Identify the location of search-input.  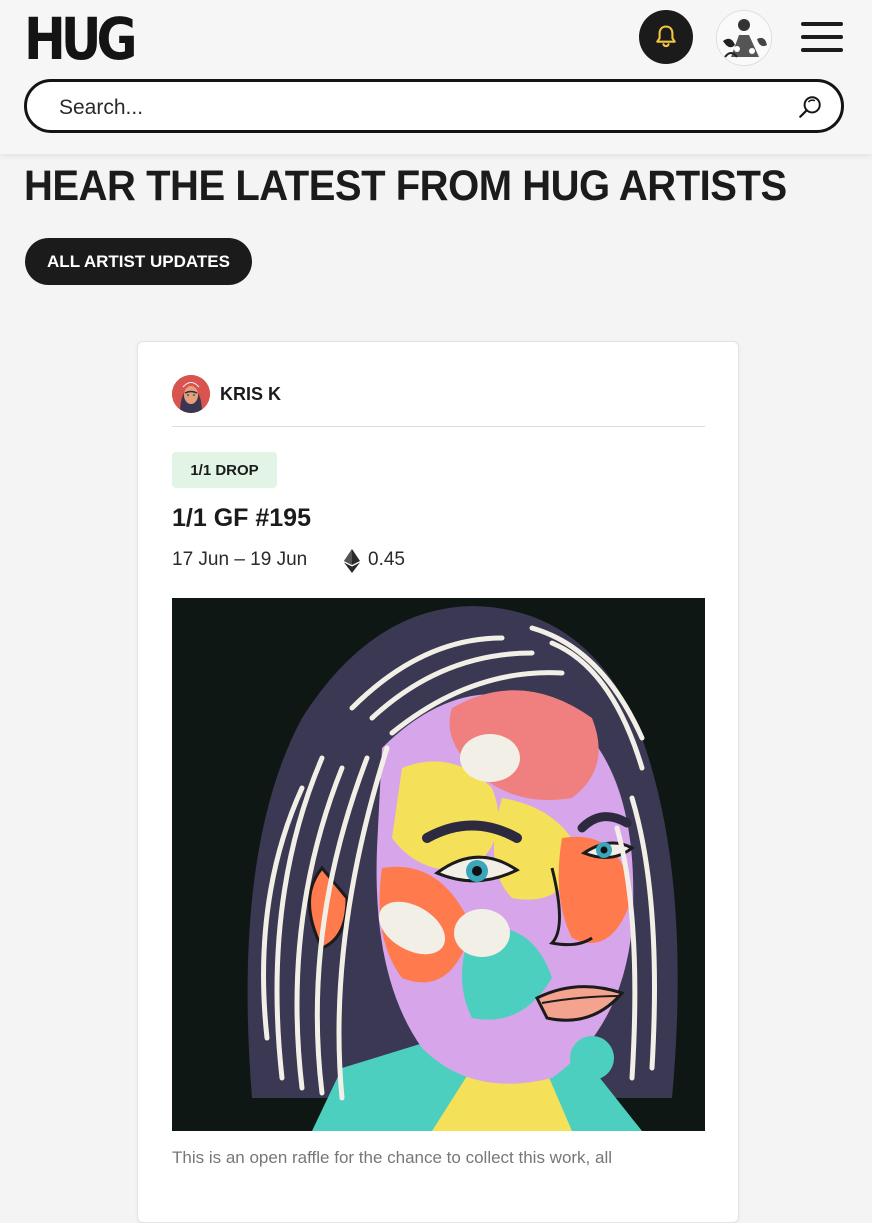
(409, 108).